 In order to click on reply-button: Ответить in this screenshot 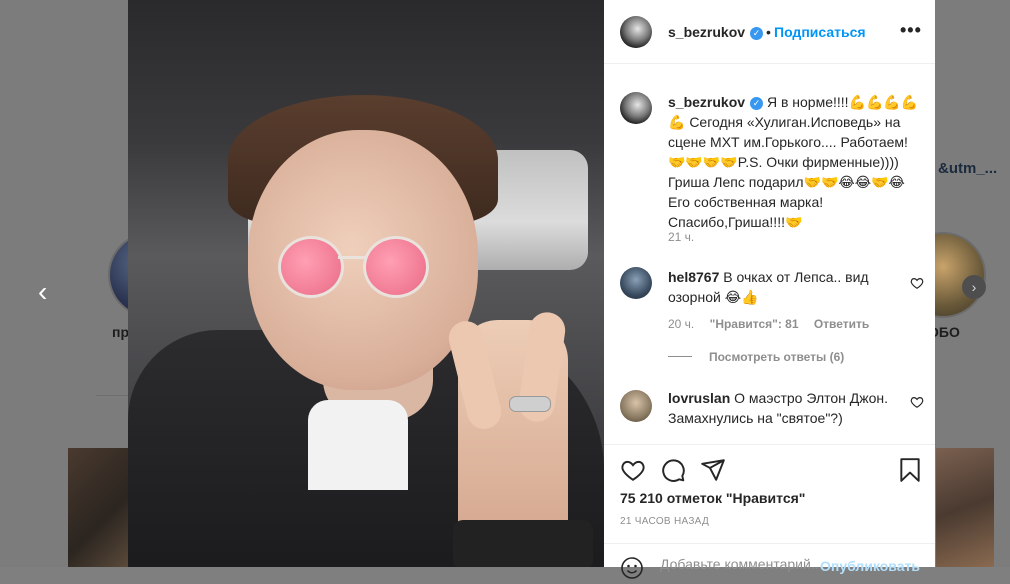, I will do `click(841, 324)`.